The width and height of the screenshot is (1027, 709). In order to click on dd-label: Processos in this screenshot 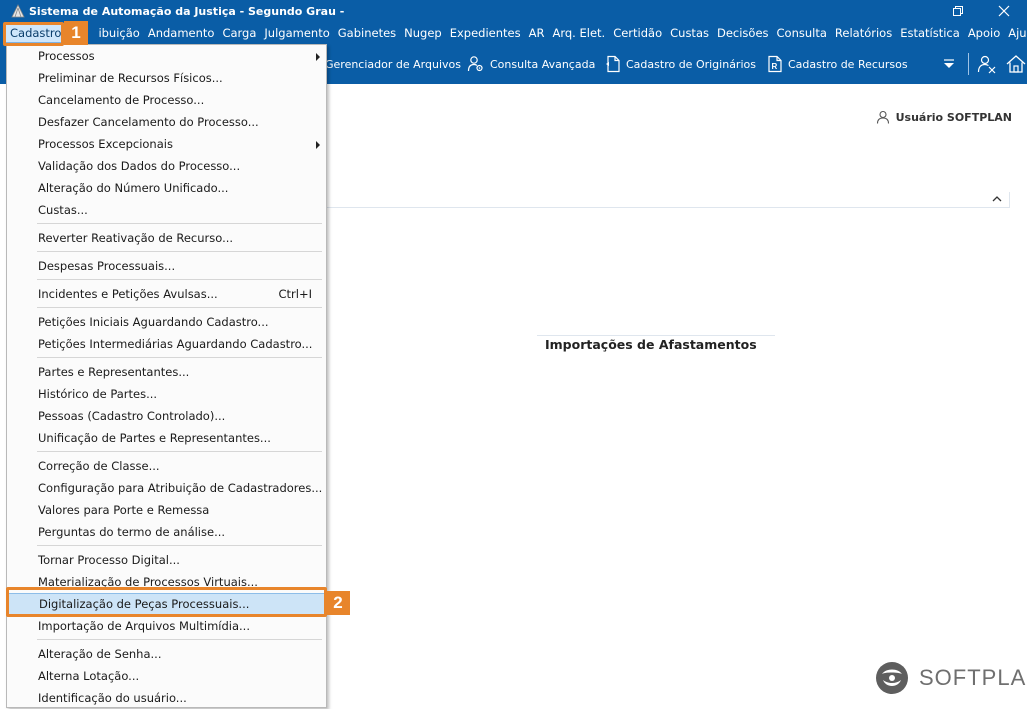, I will do `click(66, 56)`.